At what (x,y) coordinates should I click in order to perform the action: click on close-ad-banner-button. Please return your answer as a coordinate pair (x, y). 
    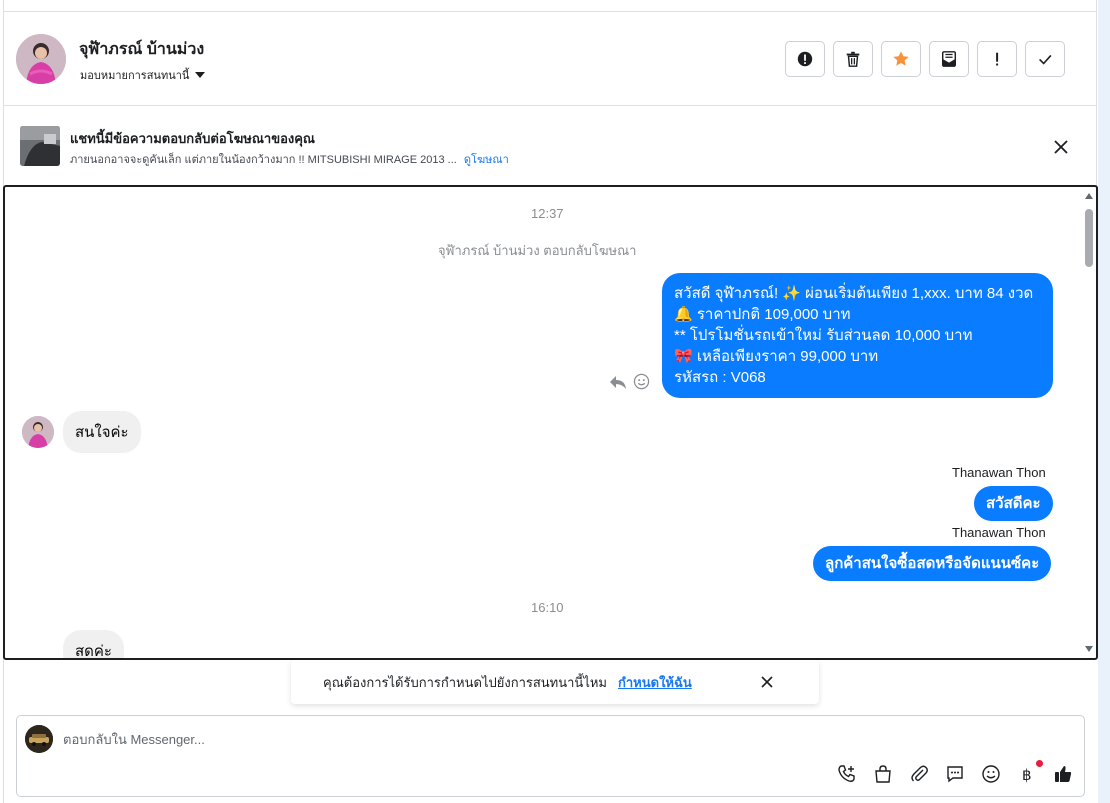
    Looking at the image, I should click on (1061, 147).